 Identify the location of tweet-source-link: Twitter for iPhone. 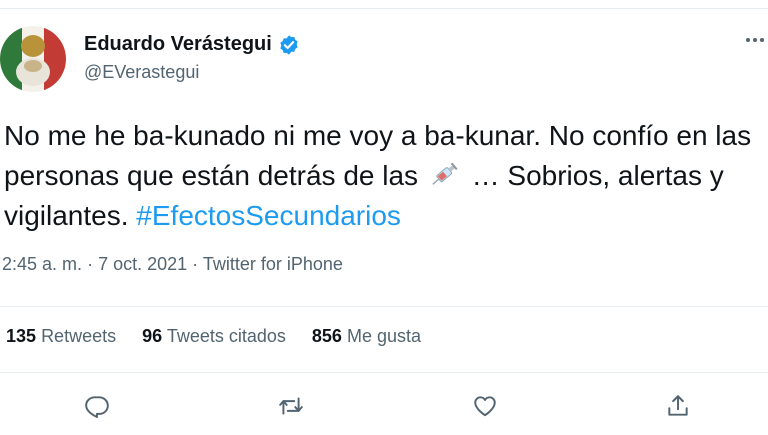
(273, 264).